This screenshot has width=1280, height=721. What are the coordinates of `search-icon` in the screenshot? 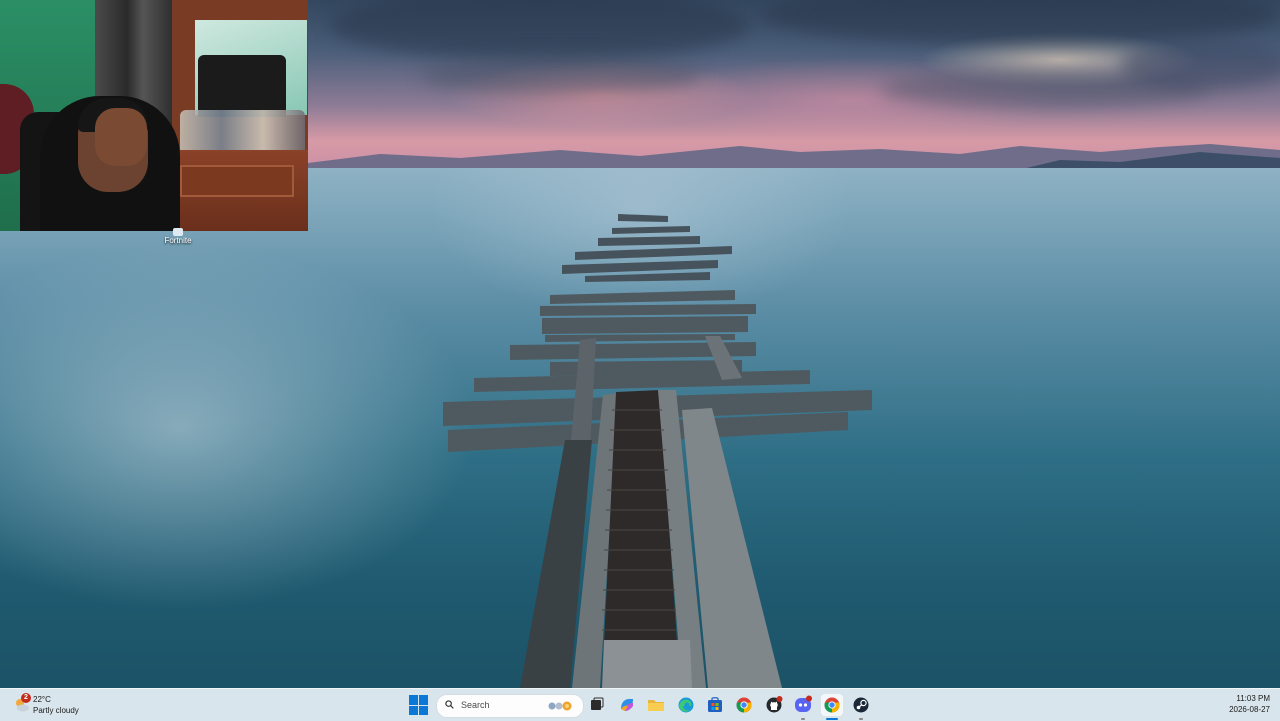 It's located at (449, 704).